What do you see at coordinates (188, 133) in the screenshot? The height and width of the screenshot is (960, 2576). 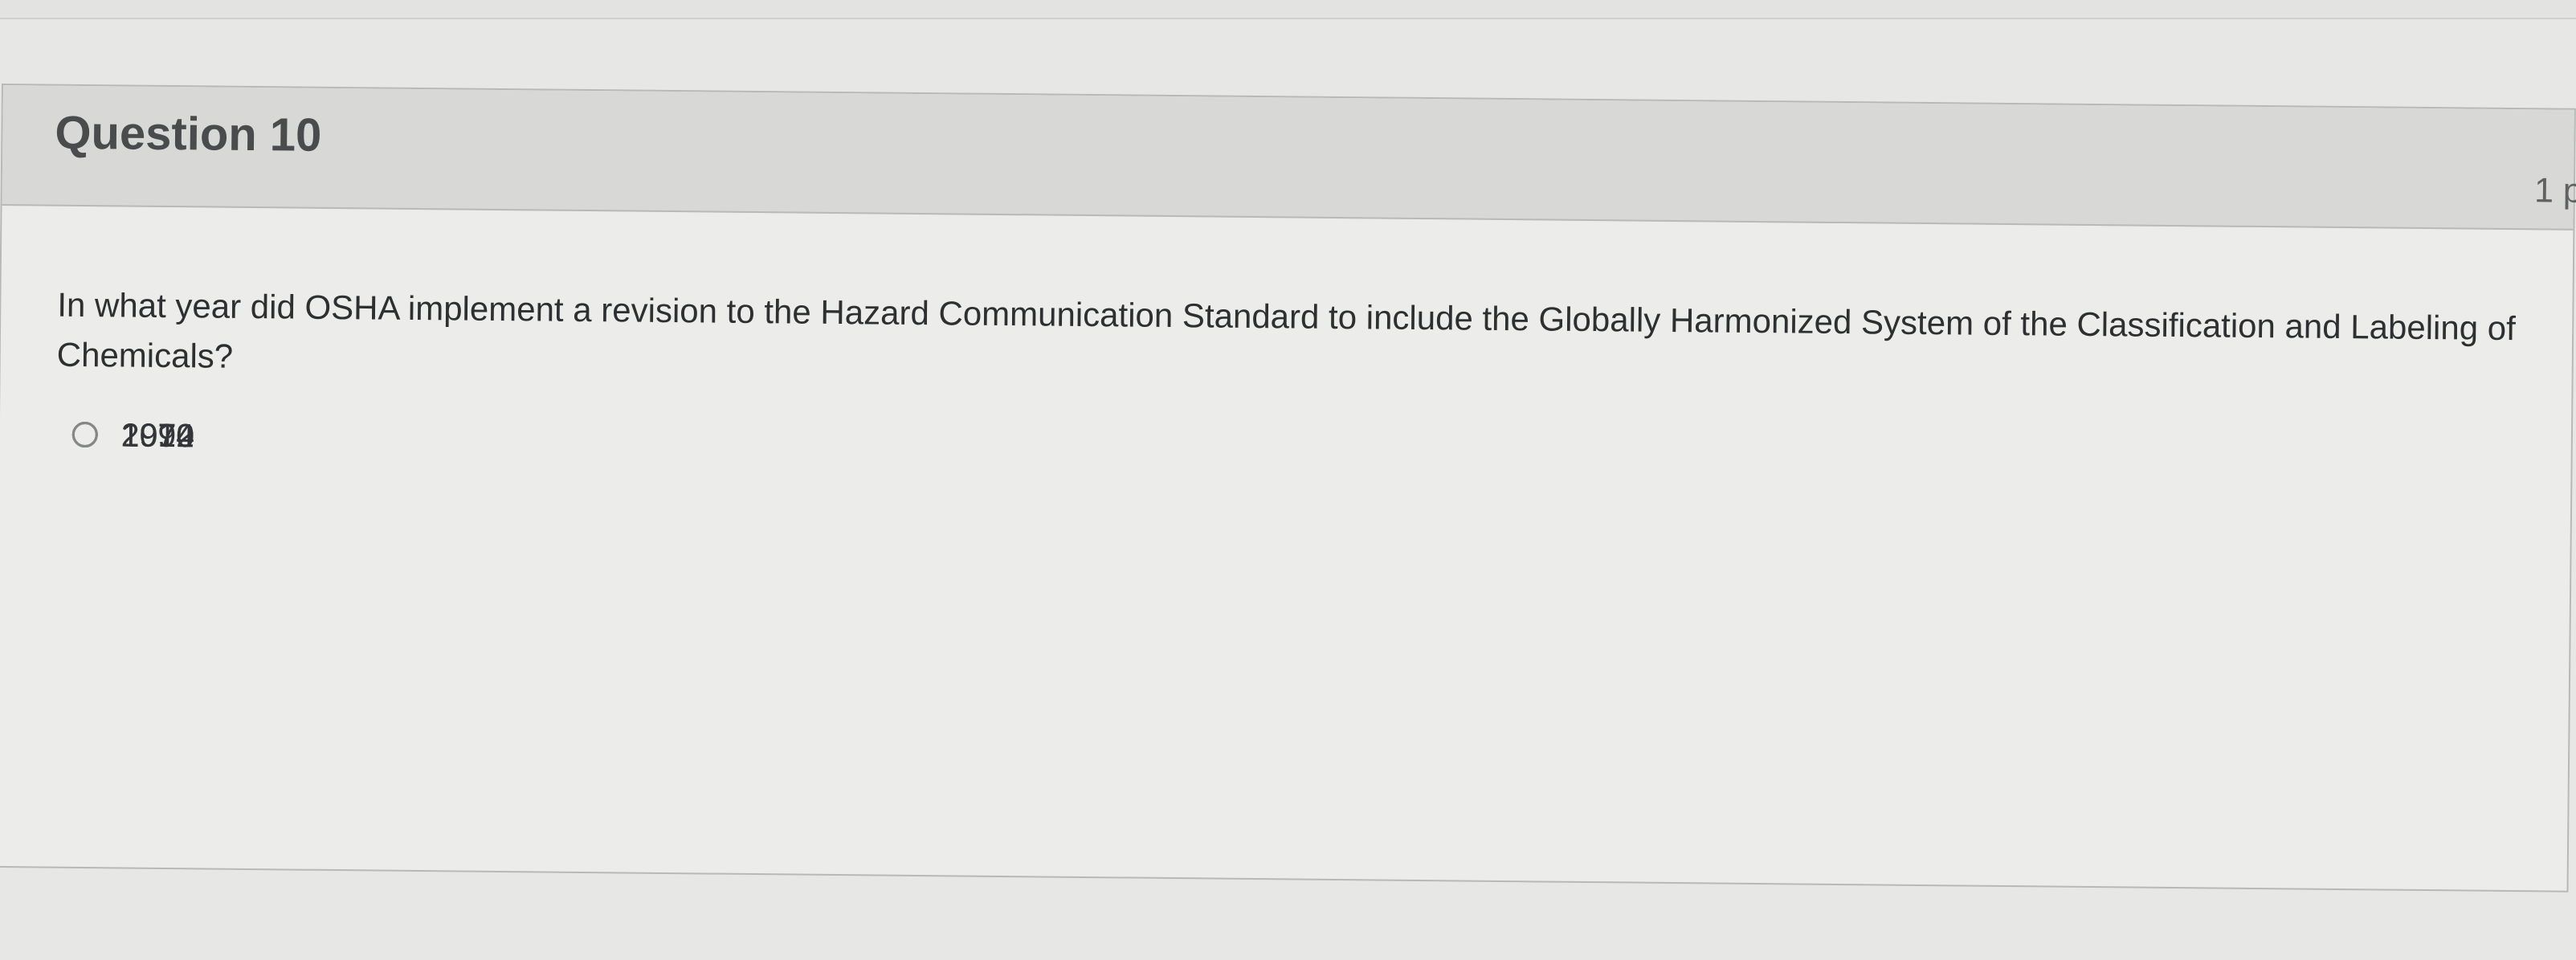 I see `question-title: Question 10` at bounding box center [188, 133].